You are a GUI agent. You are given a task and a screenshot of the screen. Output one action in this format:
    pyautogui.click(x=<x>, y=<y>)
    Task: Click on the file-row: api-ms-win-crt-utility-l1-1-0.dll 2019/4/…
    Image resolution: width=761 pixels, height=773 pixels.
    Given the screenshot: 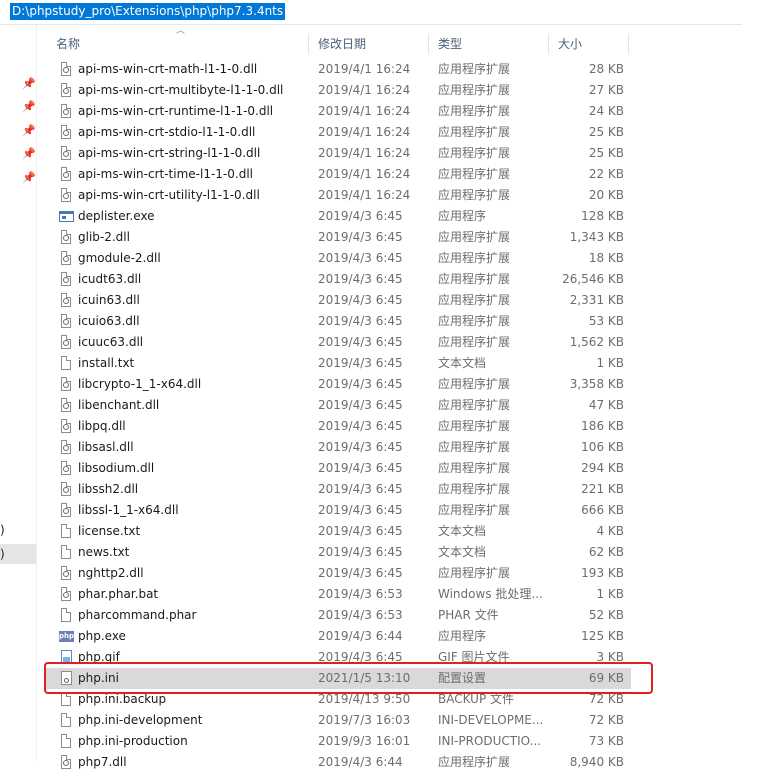 What is the action you would take?
    pyautogui.click(x=338, y=195)
    